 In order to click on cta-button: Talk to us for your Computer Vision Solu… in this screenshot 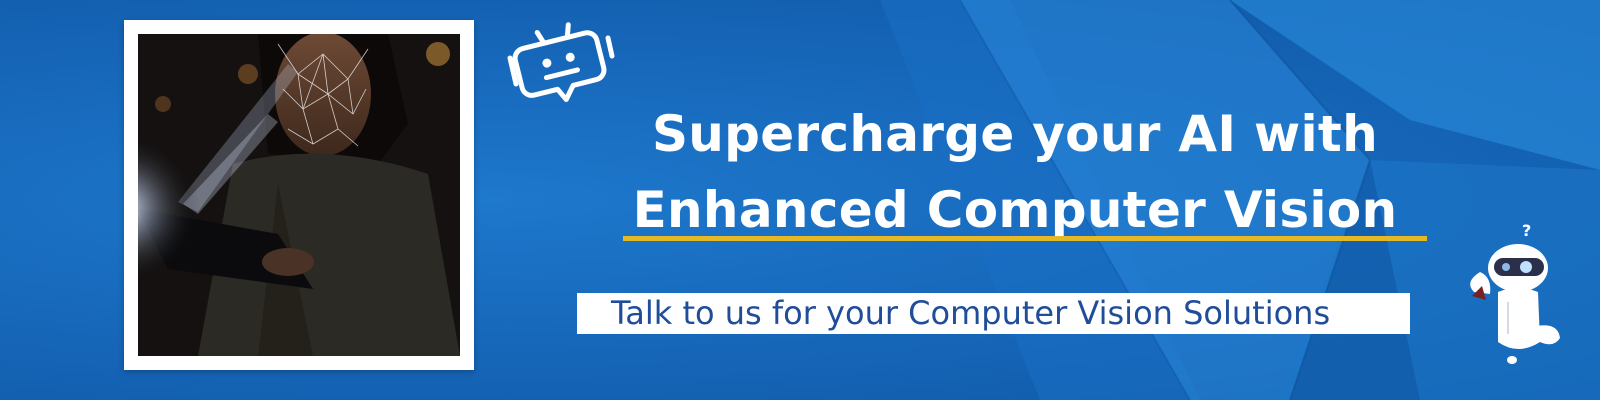, I will do `click(993, 313)`.